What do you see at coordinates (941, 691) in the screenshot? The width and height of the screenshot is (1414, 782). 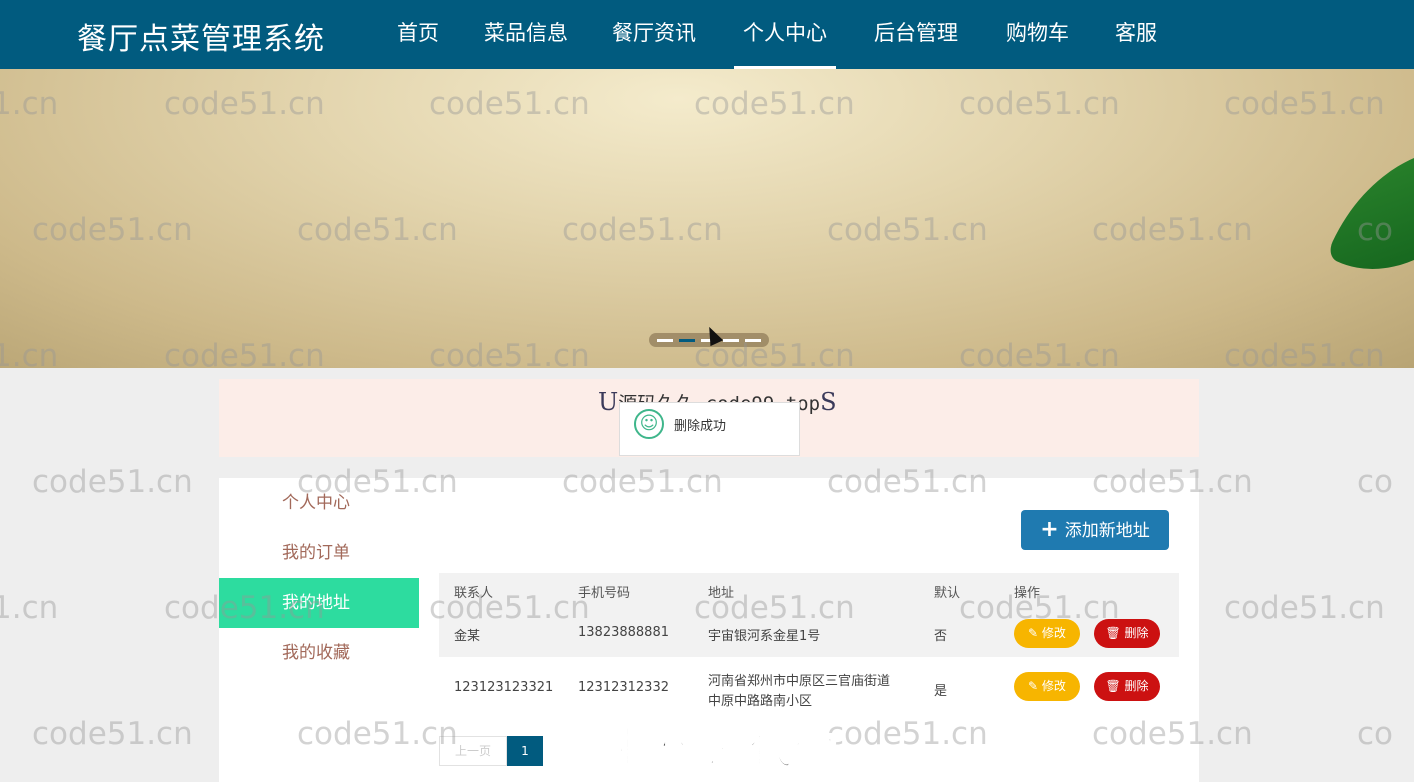 I see `cell-default: 是` at bounding box center [941, 691].